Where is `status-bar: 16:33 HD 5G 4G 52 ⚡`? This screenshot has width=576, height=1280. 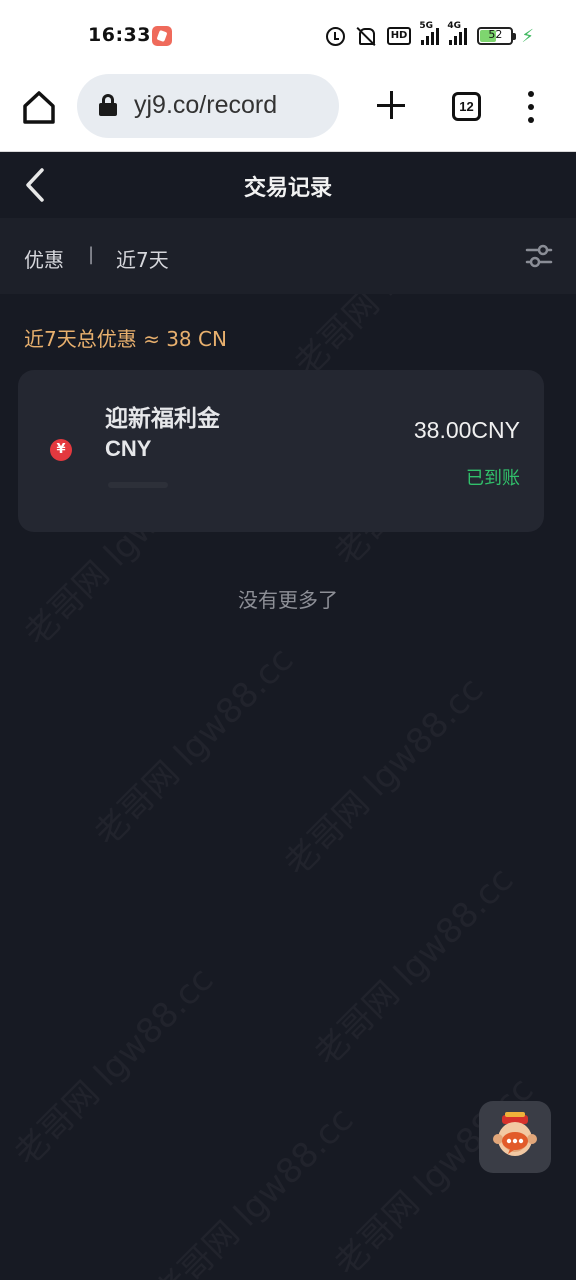
status-bar: 16:33 HD 5G 4G 52 ⚡ is located at coordinates (288, 37).